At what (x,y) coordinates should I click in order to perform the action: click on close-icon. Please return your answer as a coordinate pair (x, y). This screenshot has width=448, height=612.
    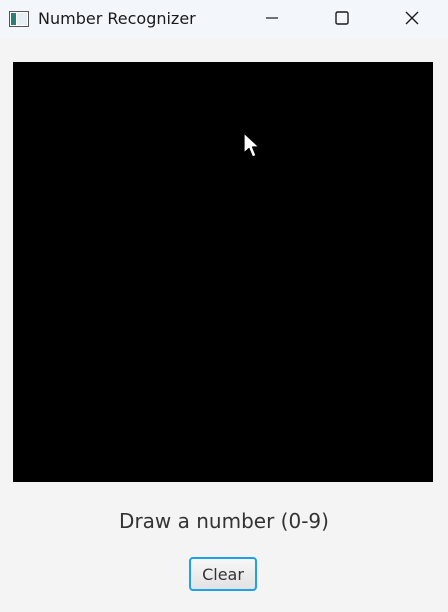
    Looking at the image, I should click on (412, 19).